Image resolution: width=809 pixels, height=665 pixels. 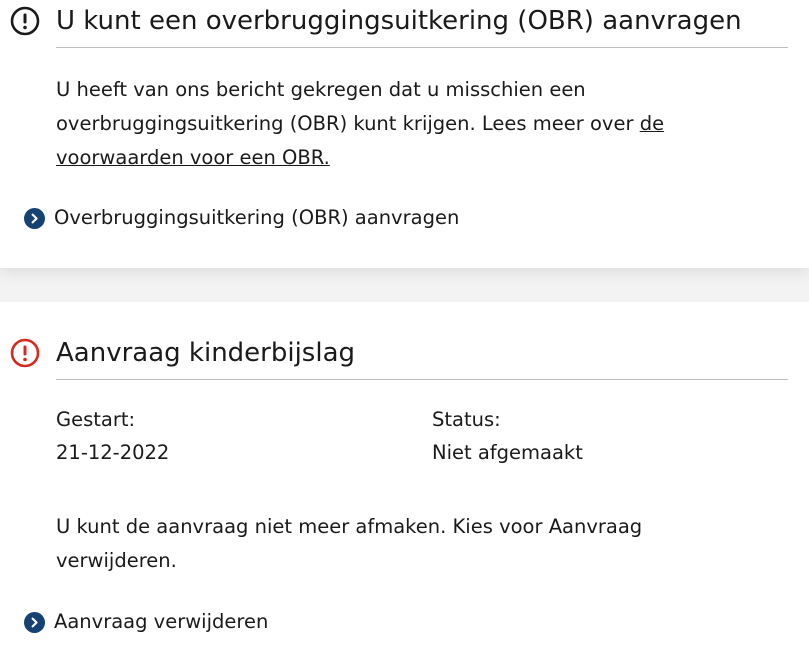 What do you see at coordinates (507, 452) in the screenshot?
I see `status-value: Niet afgemaakt` at bounding box center [507, 452].